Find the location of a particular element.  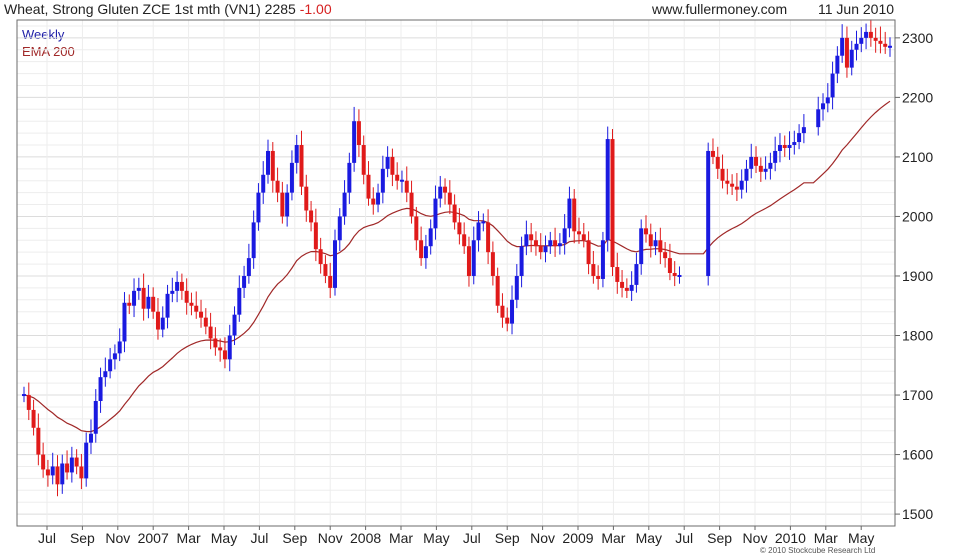

y-axis: 1500 1600 1700 1800 1900 2000 2100 2200 2300 is located at coordinates (914, 276).